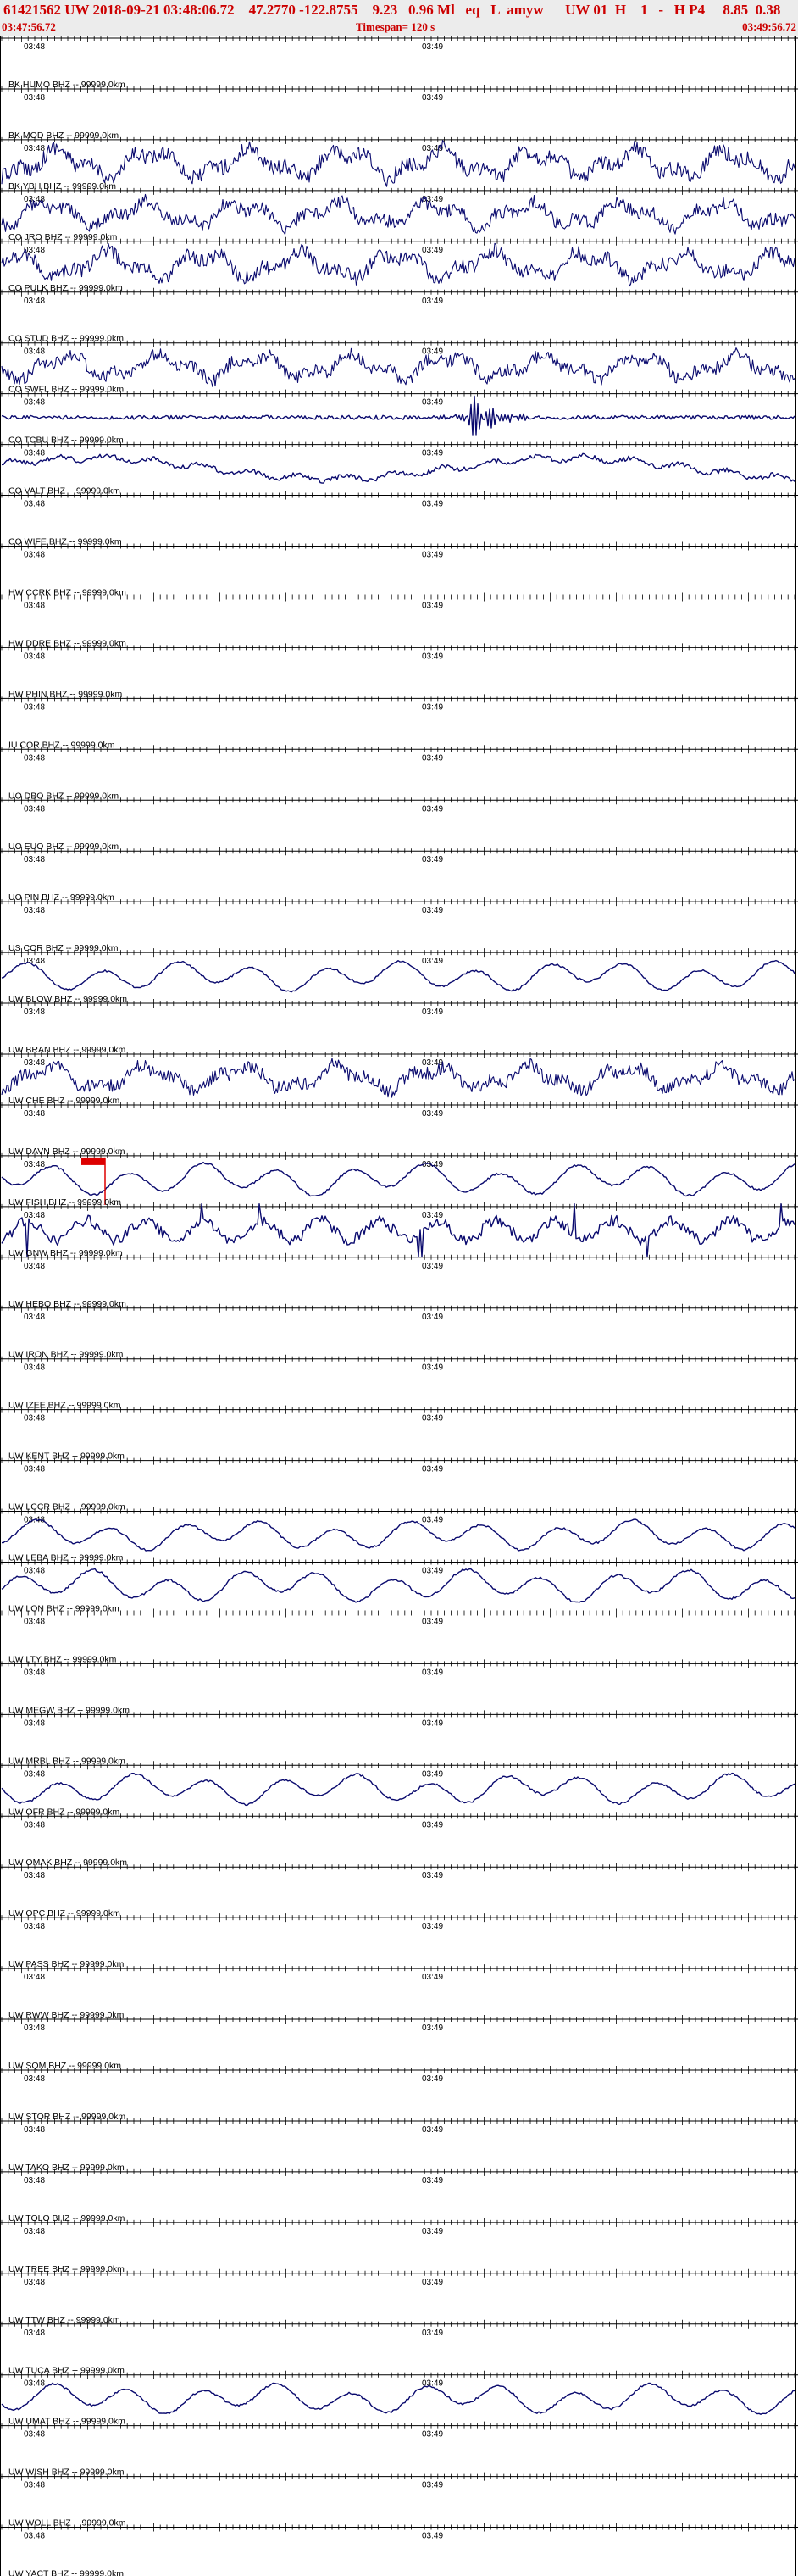 This screenshot has width=798, height=2576. Describe the element at coordinates (63, 1659) in the screenshot. I see `channel-label: UW LTY BHZ -- 99999.0km` at that location.